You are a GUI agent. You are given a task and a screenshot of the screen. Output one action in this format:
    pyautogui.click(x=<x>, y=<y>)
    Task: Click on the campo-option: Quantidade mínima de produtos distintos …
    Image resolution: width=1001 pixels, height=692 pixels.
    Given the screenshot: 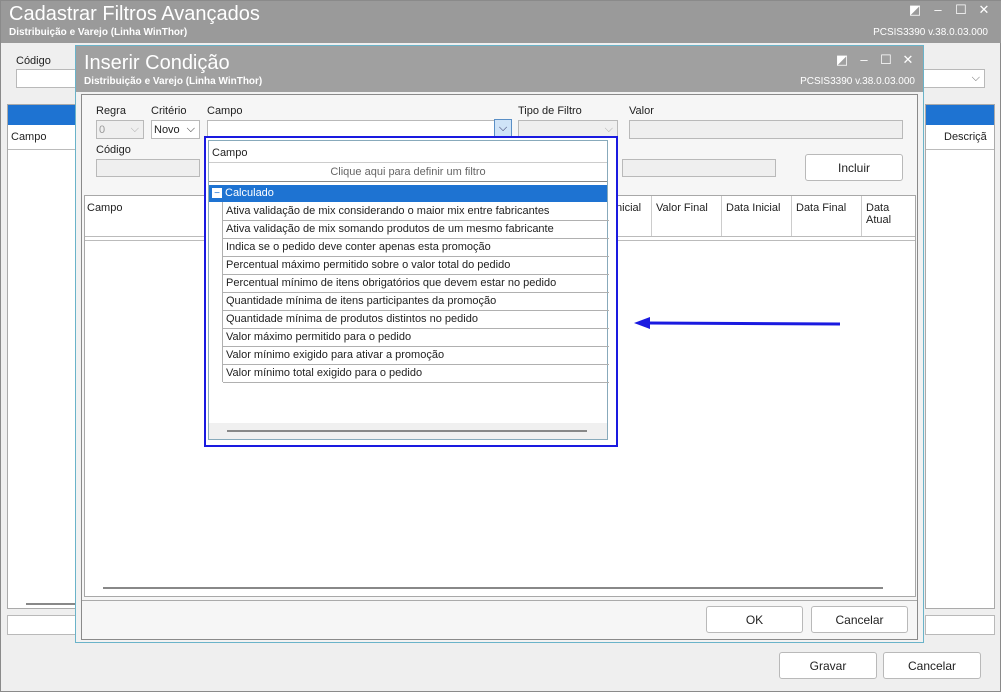 What is the action you would take?
    pyautogui.click(x=416, y=320)
    